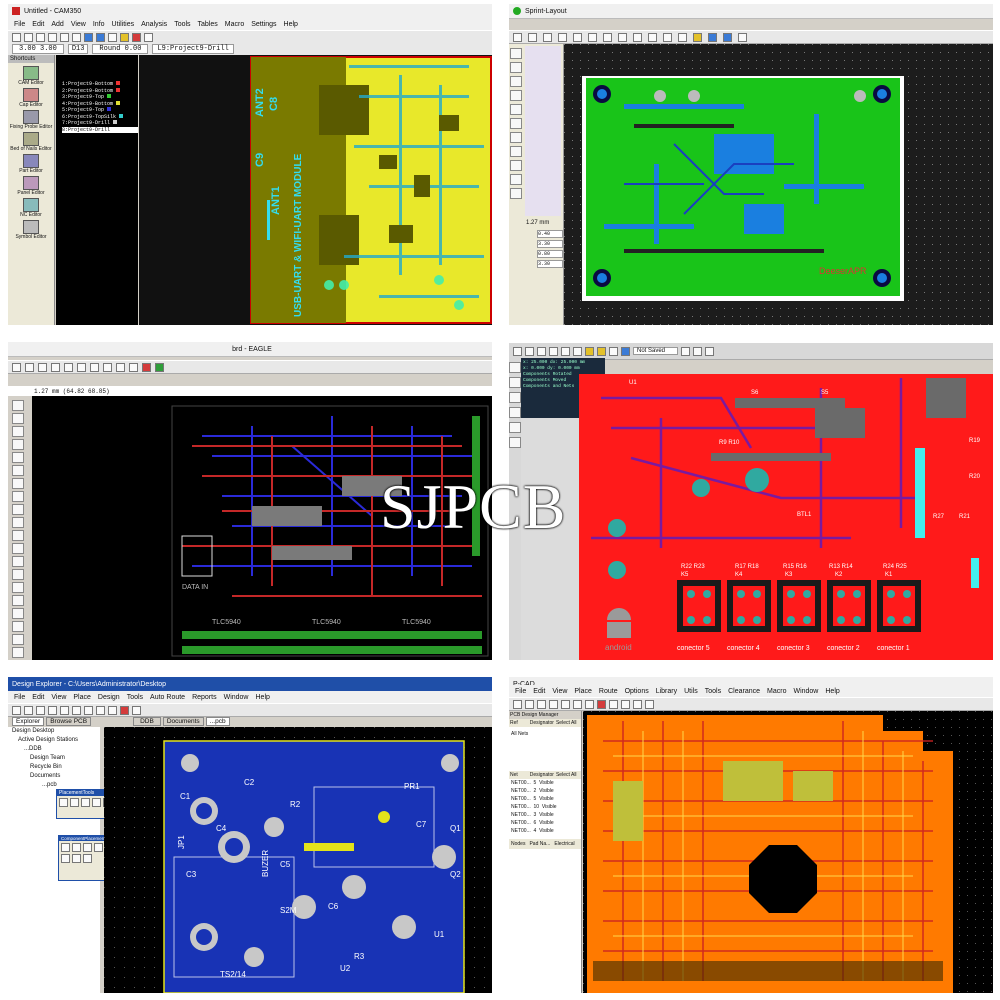 The width and height of the screenshot is (1000, 1000). What do you see at coordinates (263, 24) in the screenshot?
I see `menu-settings: Settings` at bounding box center [263, 24].